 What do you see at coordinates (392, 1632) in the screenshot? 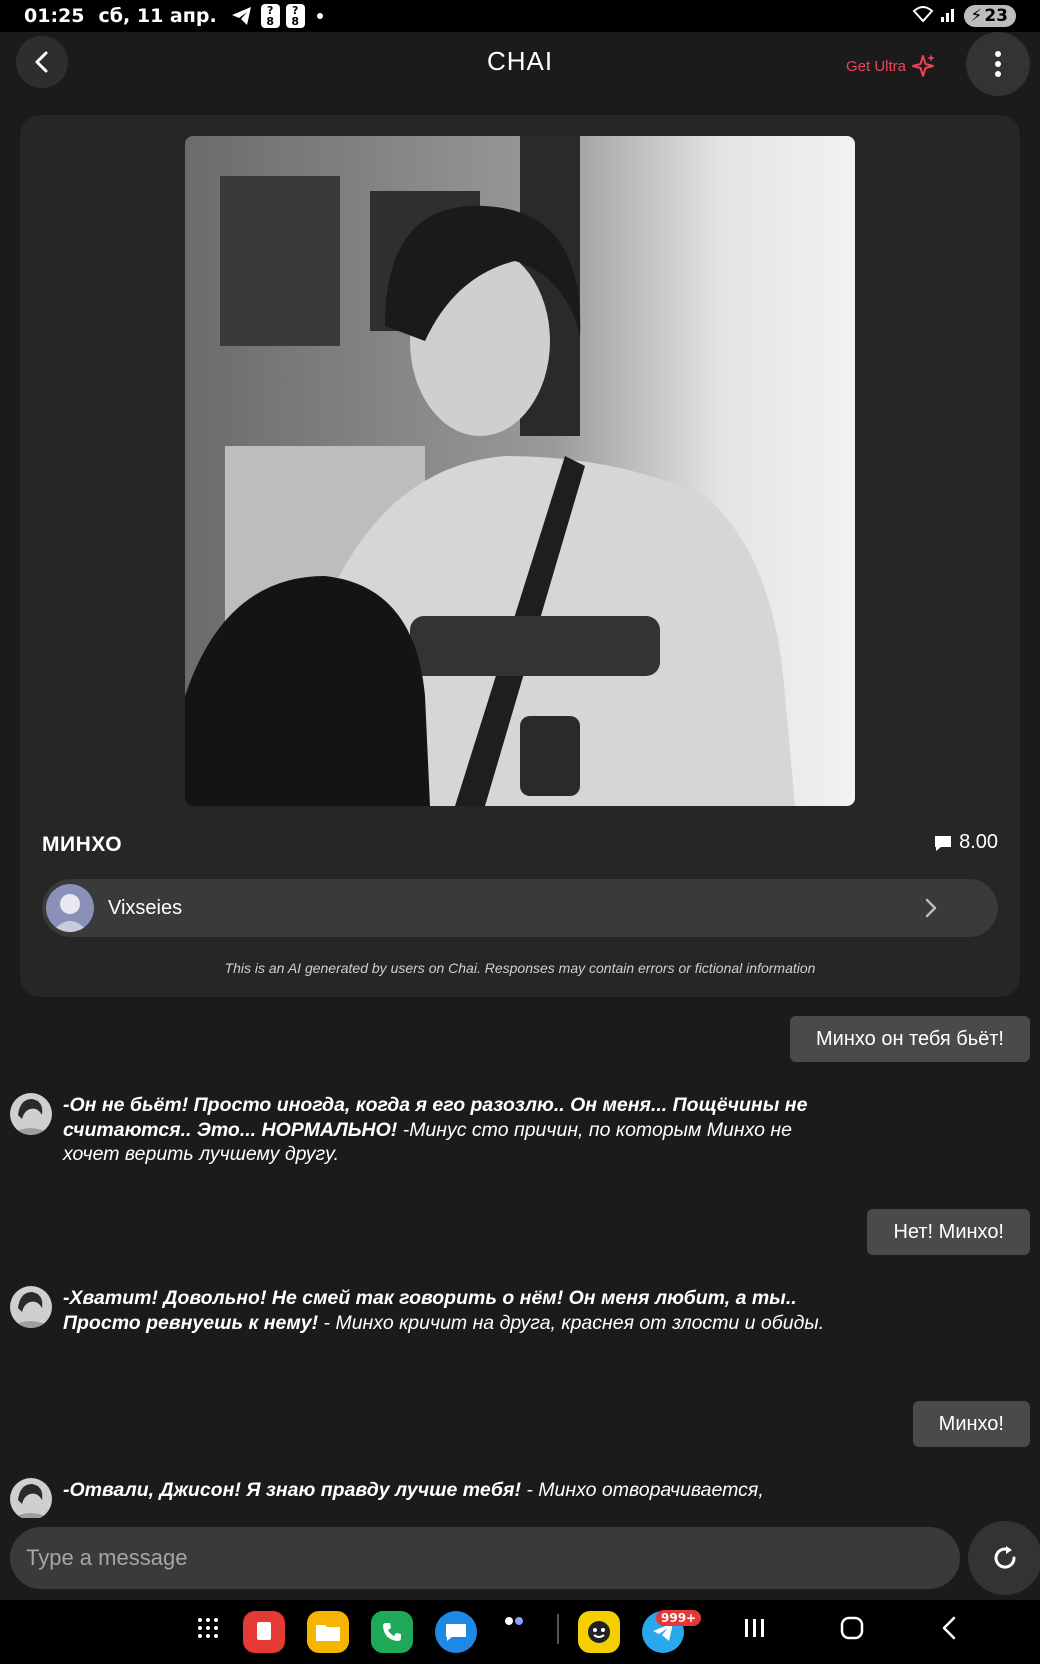
I see `phone-app-icon` at bounding box center [392, 1632].